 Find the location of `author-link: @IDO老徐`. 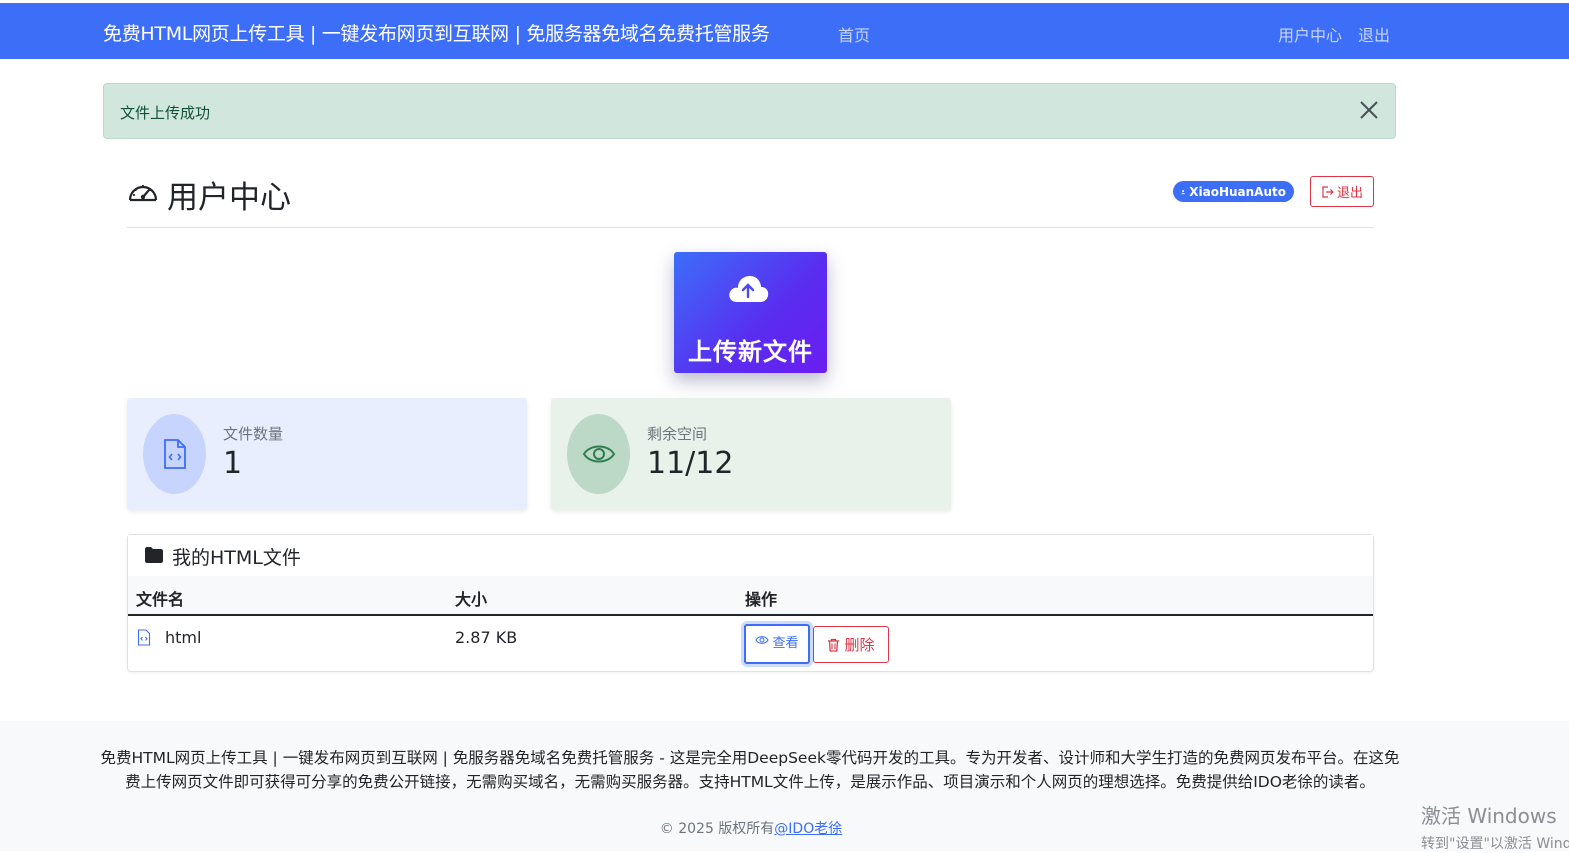

author-link: @IDO老徐 is located at coordinates (808, 829).